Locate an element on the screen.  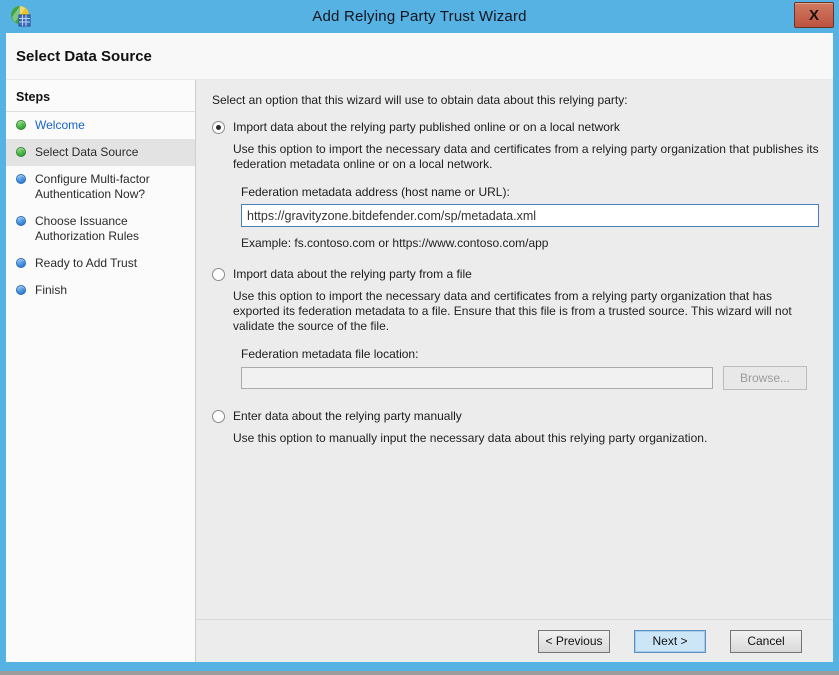
metadata-file-input is located at coordinates (477, 378).